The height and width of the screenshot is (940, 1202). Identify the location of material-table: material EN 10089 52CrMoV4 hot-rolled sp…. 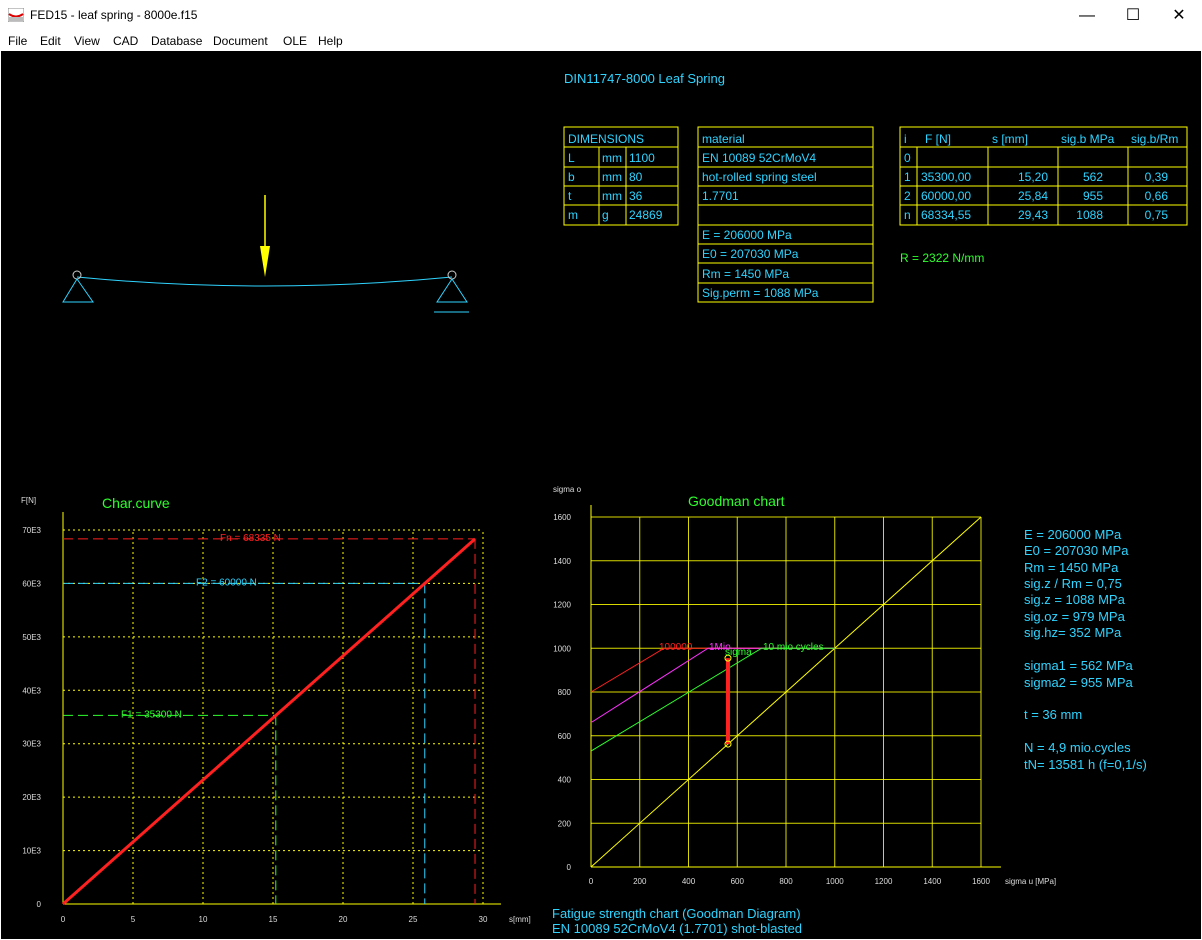
(785, 214).